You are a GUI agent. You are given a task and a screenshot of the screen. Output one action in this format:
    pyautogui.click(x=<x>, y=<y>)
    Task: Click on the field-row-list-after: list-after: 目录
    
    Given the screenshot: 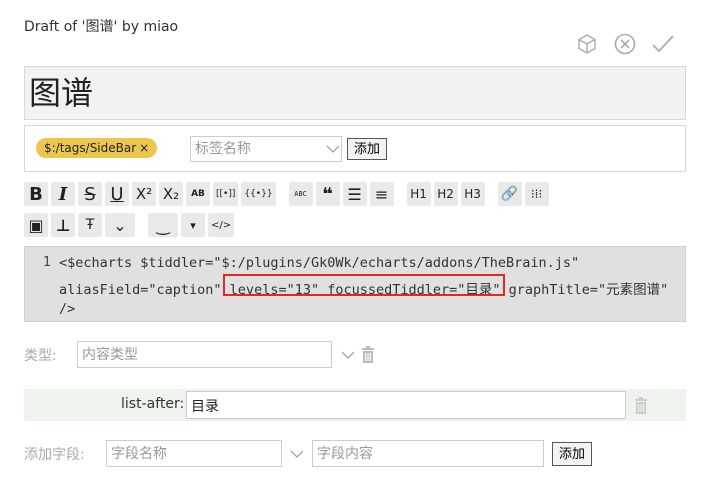 What is the action you would take?
    pyautogui.click(x=355, y=405)
    